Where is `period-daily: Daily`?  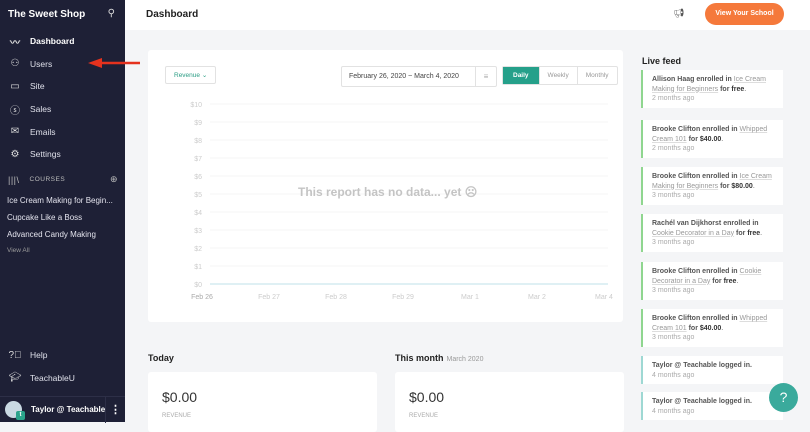 period-daily: Daily is located at coordinates (521, 75).